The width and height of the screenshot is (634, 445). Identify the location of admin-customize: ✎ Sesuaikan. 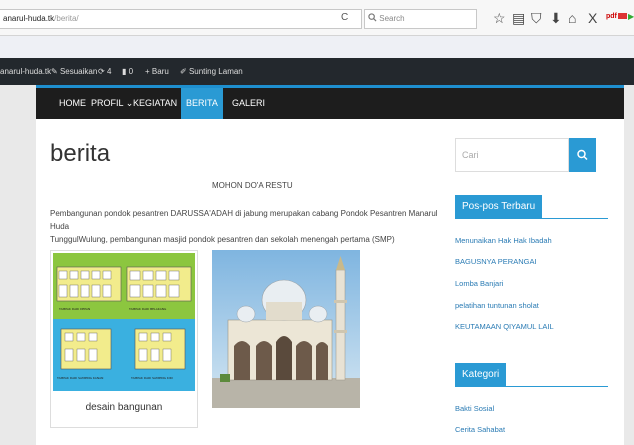
(74, 71).